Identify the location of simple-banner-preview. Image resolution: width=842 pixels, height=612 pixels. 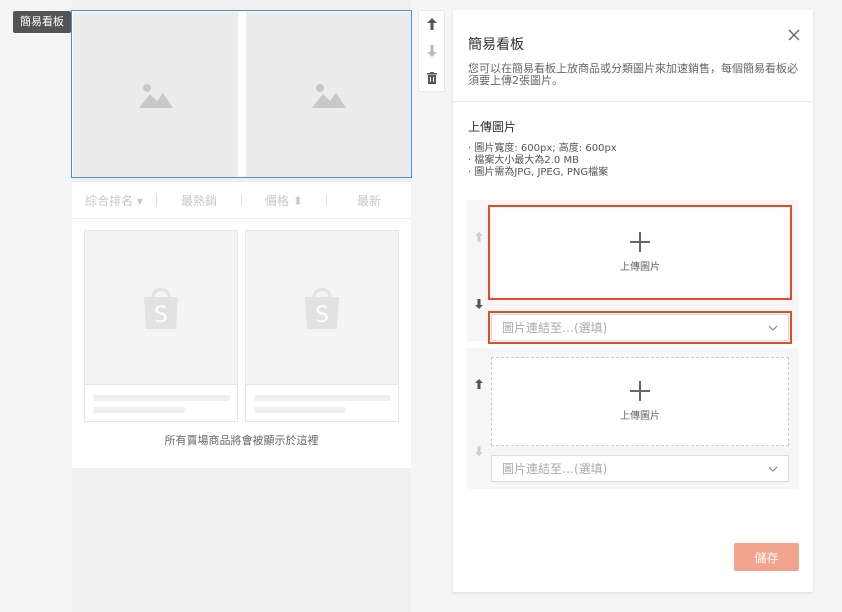
(241, 94).